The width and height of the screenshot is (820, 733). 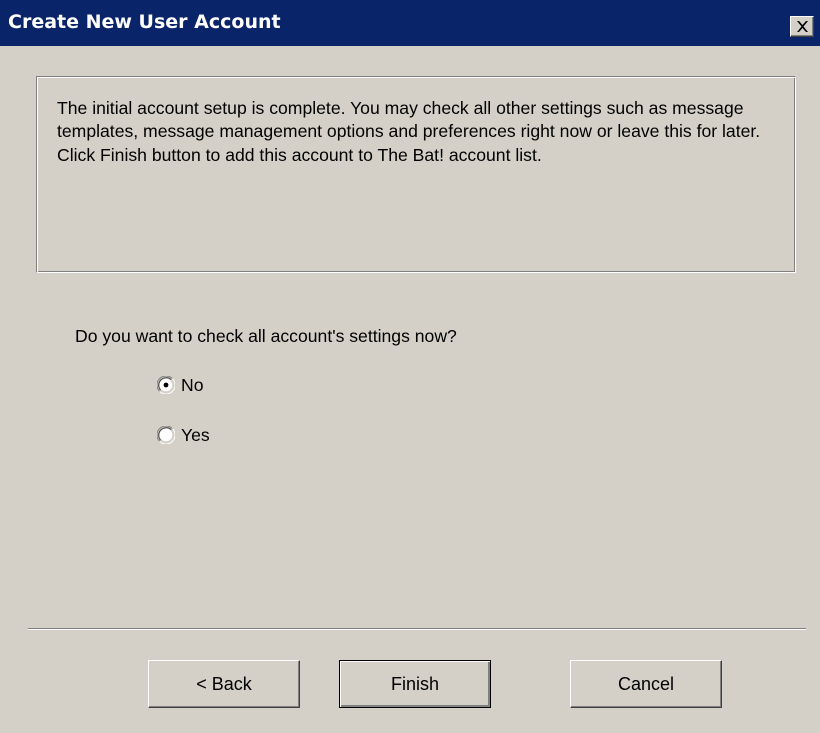 What do you see at coordinates (417, 629) in the screenshot?
I see `button-separator` at bounding box center [417, 629].